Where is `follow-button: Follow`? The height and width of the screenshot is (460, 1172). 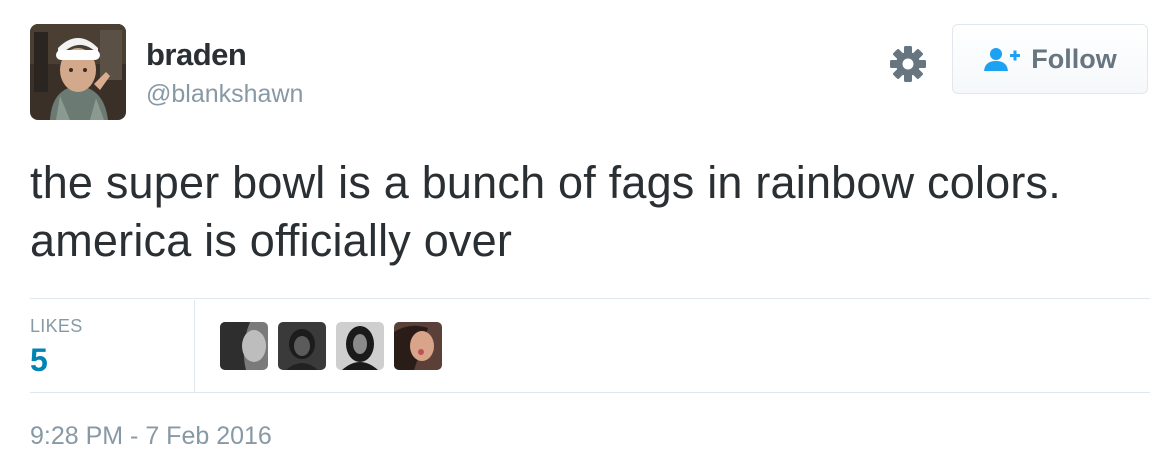 follow-button: Follow is located at coordinates (1050, 59).